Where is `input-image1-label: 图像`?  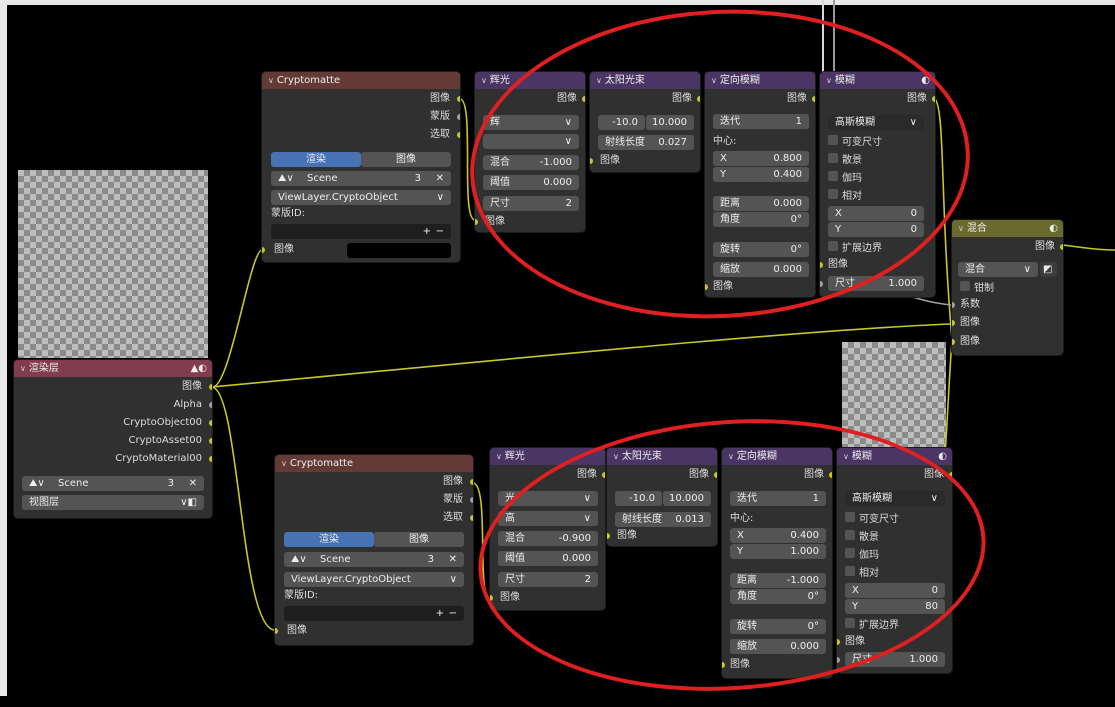
input-image1-label: 图像 is located at coordinates (970, 322).